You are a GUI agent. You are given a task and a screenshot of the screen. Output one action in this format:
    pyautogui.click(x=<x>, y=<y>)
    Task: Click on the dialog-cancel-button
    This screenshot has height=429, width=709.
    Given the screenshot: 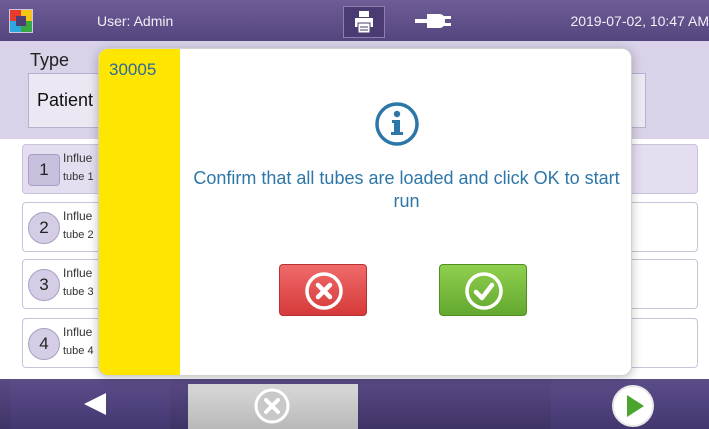 What is the action you would take?
    pyautogui.click(x=323, y=290)
    